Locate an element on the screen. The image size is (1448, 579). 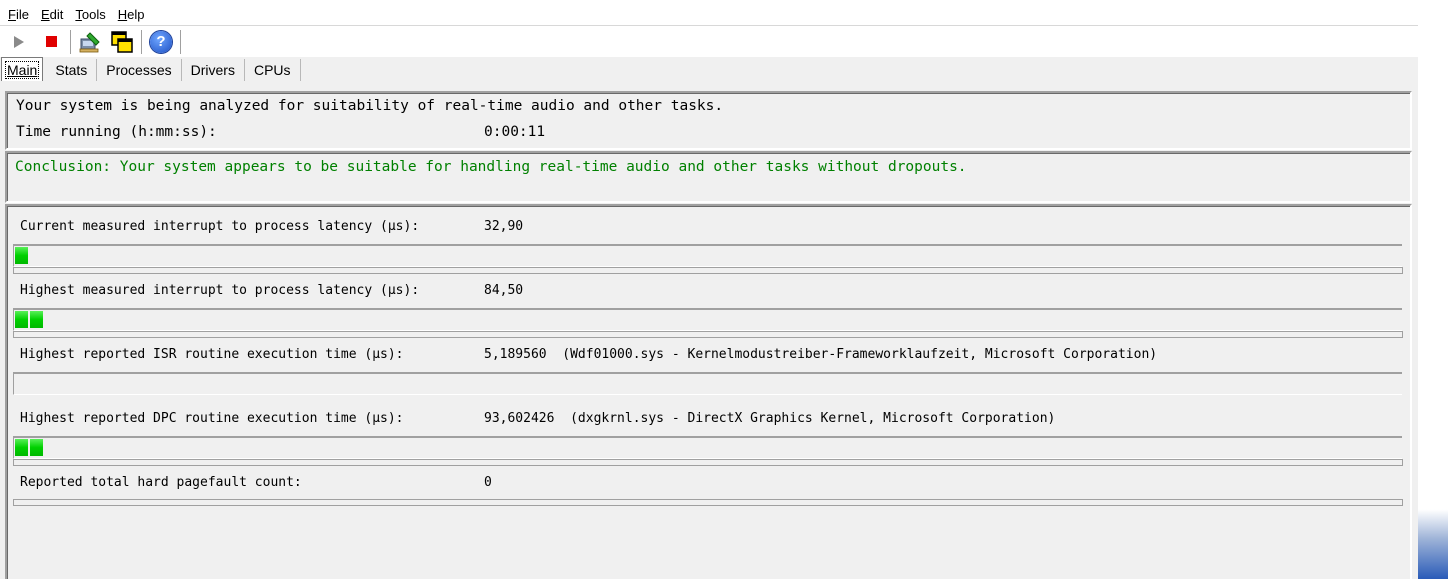
help-icon: ? is located at coordinates (161, 41).